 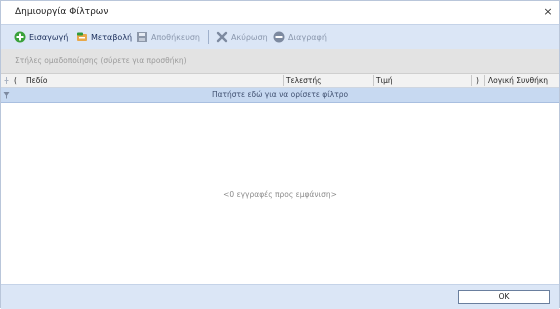 What do you see at coordinates (15, 80) in the screenshot?
I see `column-header-open-paren: (` at bounding box center [15, 80].